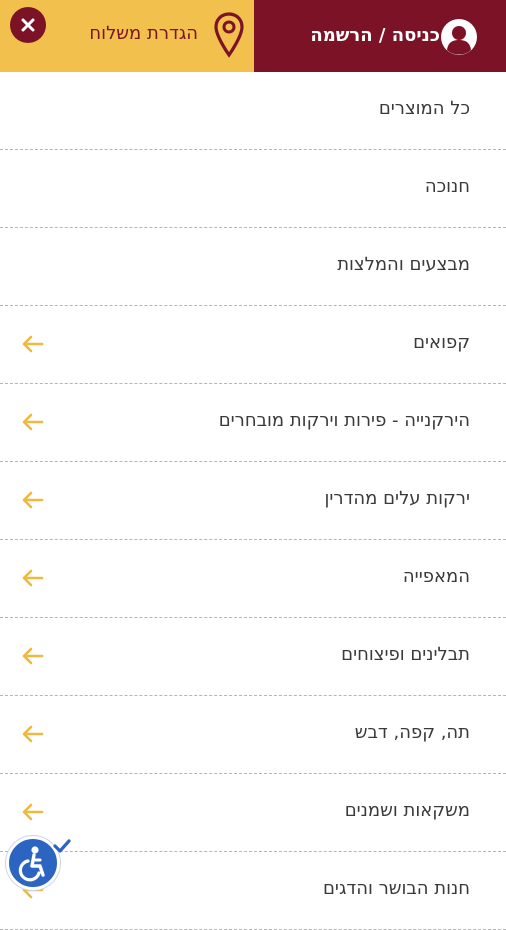 The height and width of the screenshot is (930, 506). Describe the element at coordinates (143, 33) in the screenshot. I see `shipping-settings-label: הגדרת משלוח` at that location.